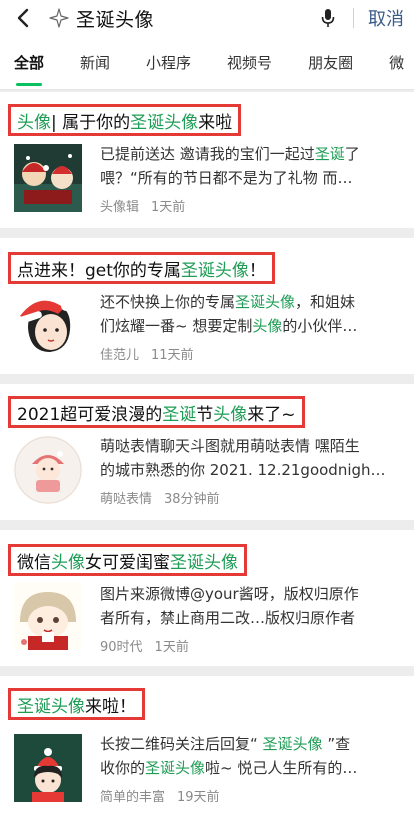  I want to click on text-segment: 还不快换上你的专属, so click(168, 302).